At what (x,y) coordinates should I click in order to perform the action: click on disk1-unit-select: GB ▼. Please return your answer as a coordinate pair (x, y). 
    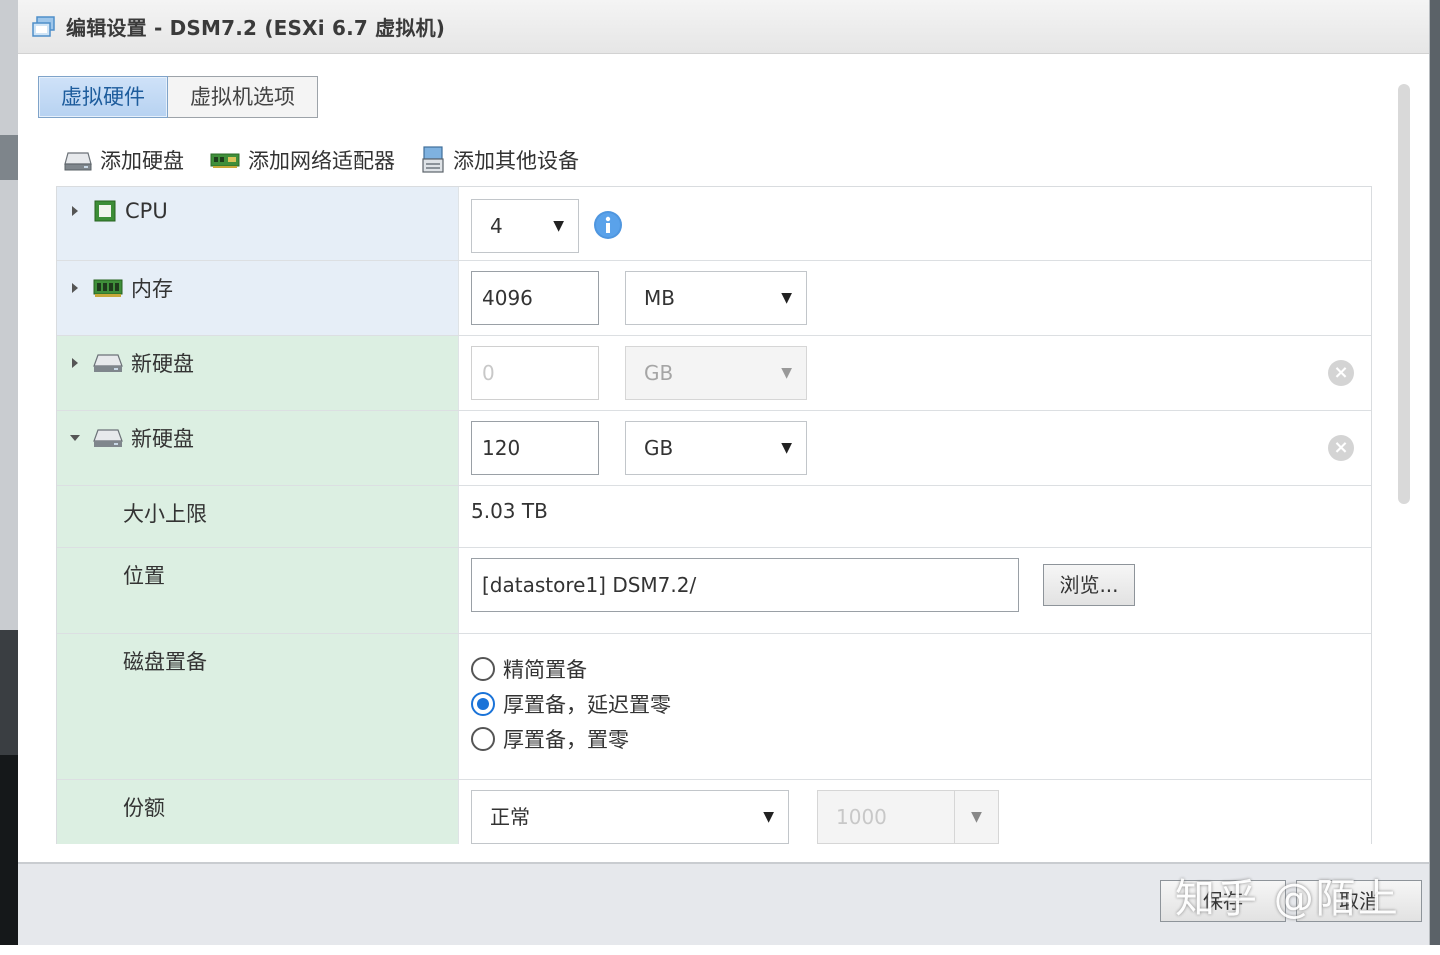
    Looking at the image, I should click on (716, 373).